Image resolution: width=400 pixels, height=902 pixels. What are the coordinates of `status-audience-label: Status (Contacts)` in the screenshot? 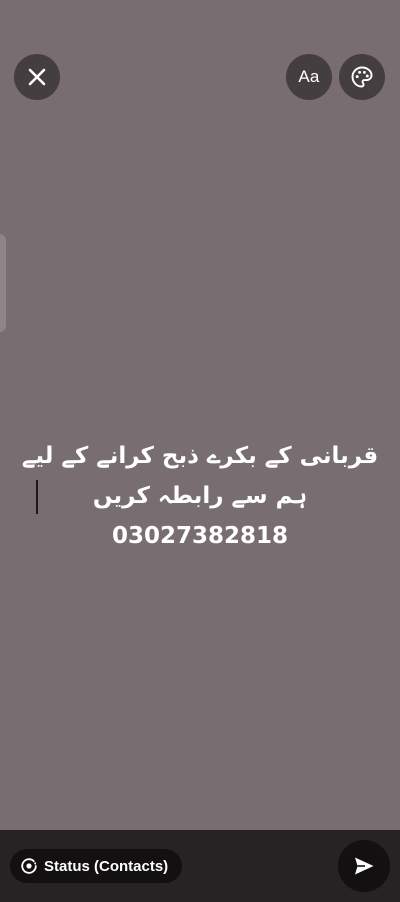 It's located at (106, 866).